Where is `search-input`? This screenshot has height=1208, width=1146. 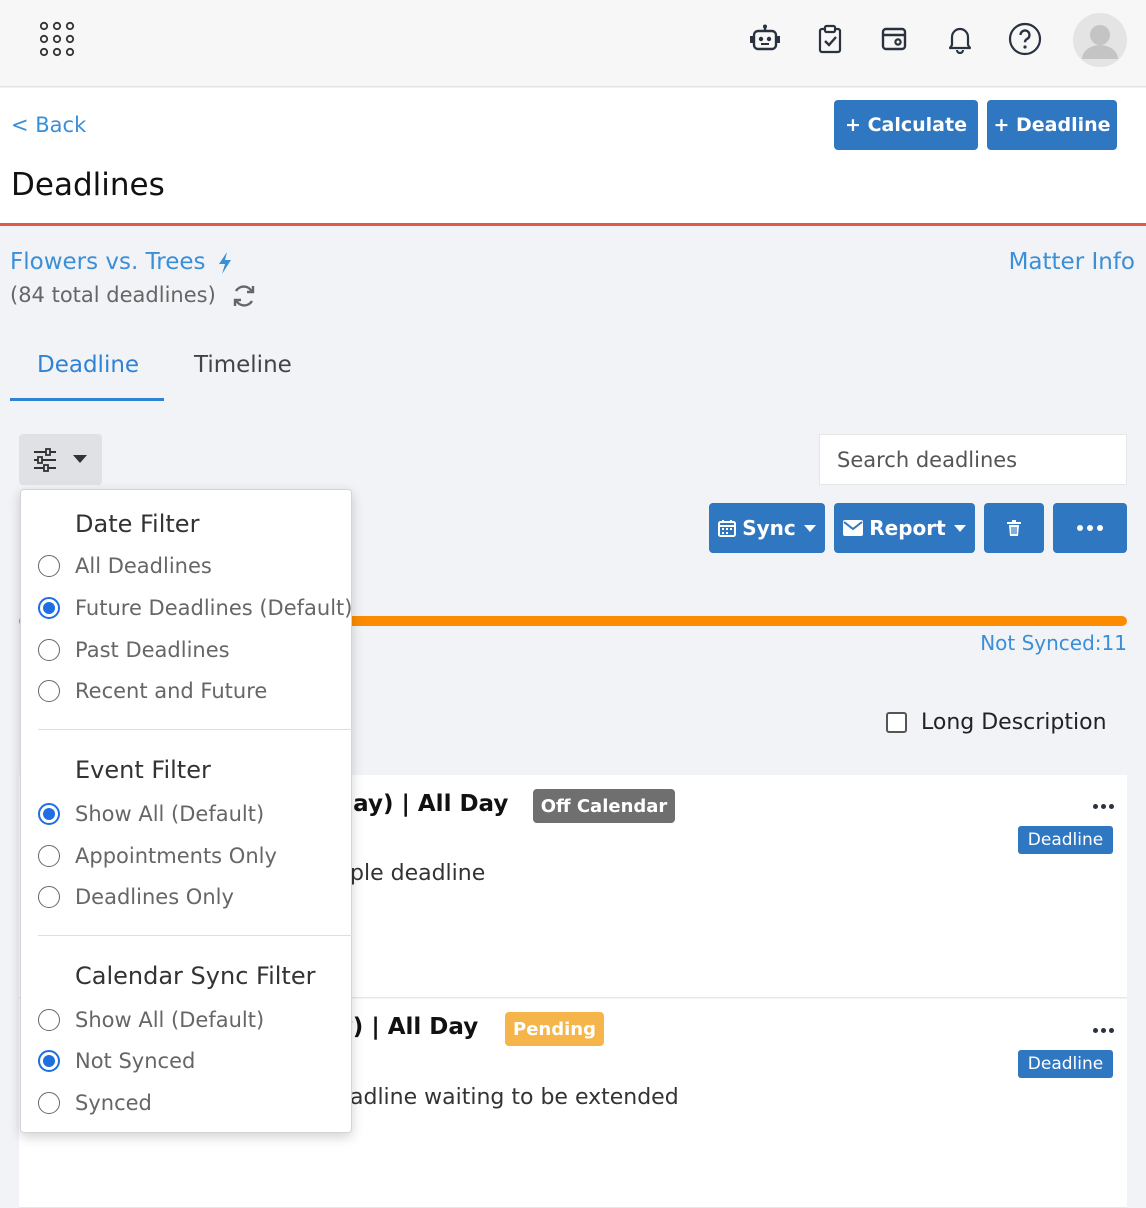
search-input is located at coordinates (973, 459).